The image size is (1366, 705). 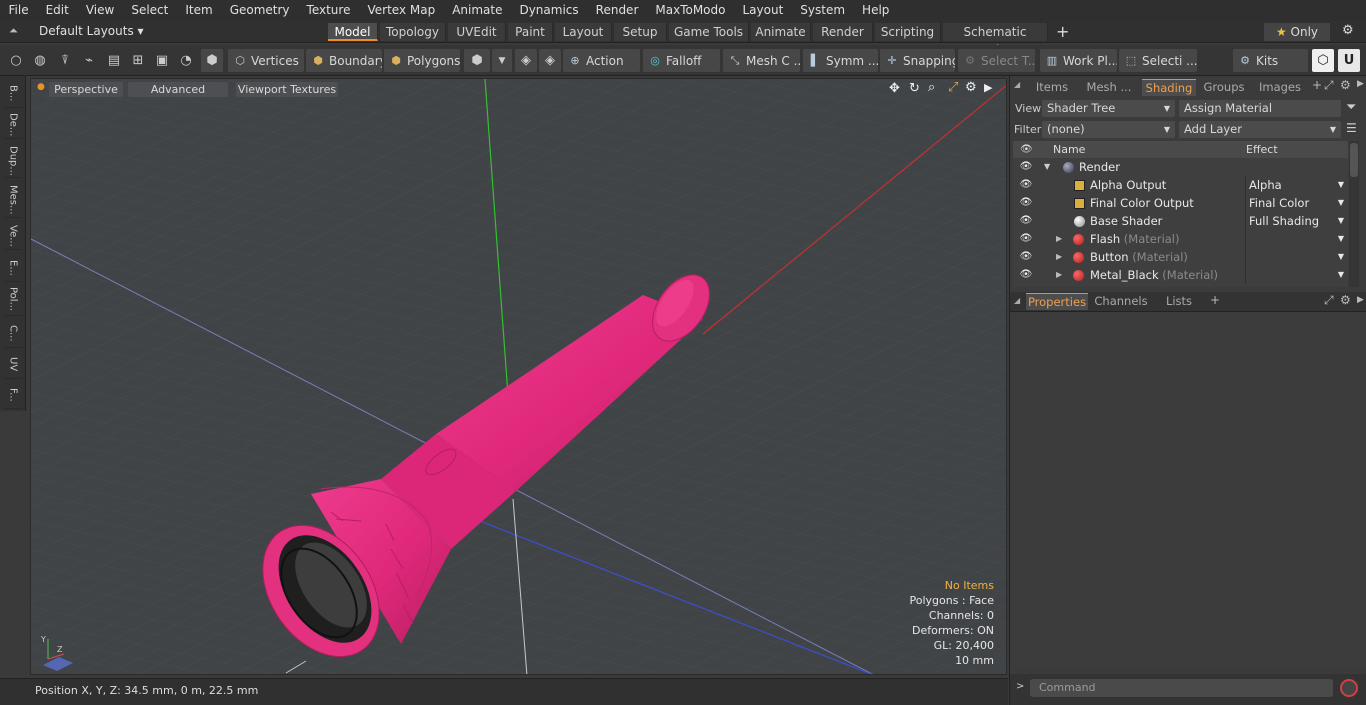 What do you see at coordinates (13, 365) in the screenshot?
I see `left-tab-uv: UV` at bounding box center [13, 365].